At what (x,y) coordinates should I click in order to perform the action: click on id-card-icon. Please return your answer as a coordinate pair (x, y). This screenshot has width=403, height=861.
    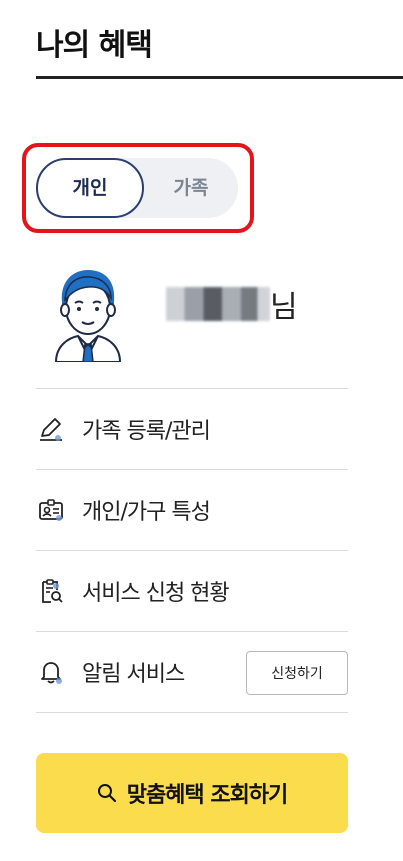
    Looking at the image, I should click on (51, 510).